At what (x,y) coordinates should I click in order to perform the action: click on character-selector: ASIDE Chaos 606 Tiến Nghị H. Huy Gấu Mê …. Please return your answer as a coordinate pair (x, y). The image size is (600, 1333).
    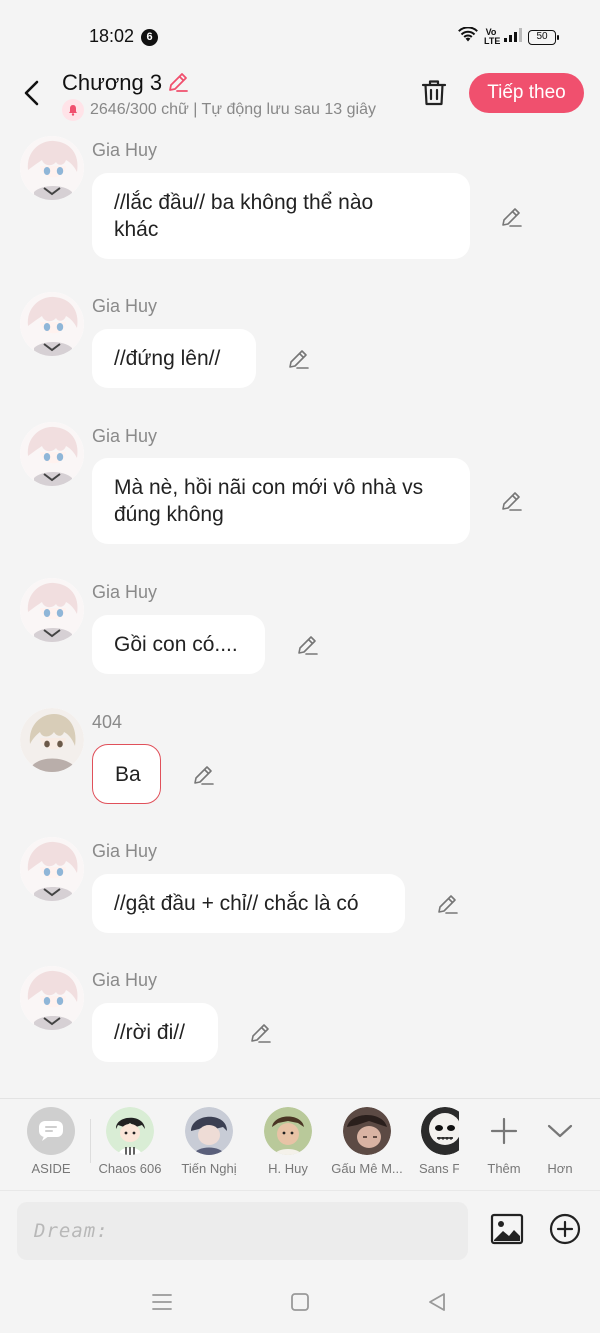
    Looking at the image, I should click on (300, 1144).